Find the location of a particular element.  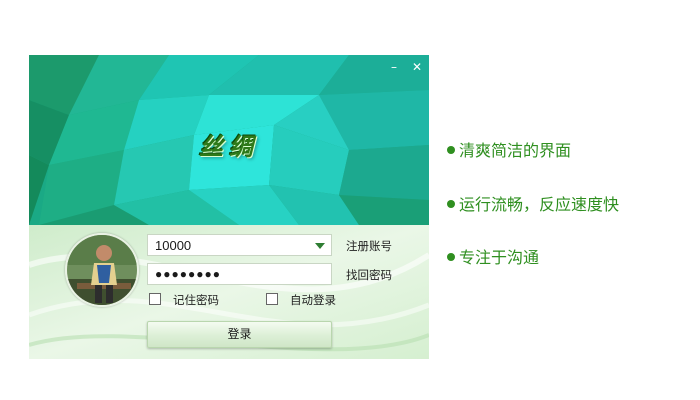

find-password-link: 找回密码 is located at coordinates (369, 275).